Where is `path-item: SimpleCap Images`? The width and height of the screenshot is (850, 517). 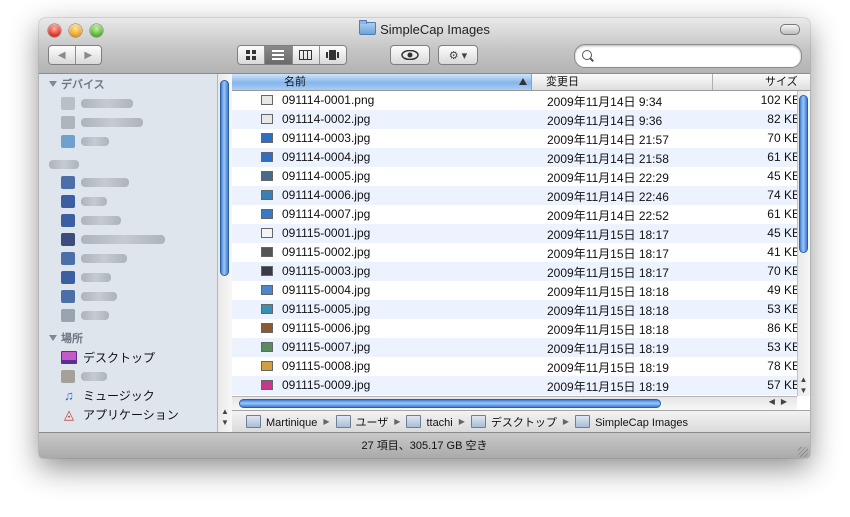 path-item: SimpleCap Images is located at coordinates (631, 421).